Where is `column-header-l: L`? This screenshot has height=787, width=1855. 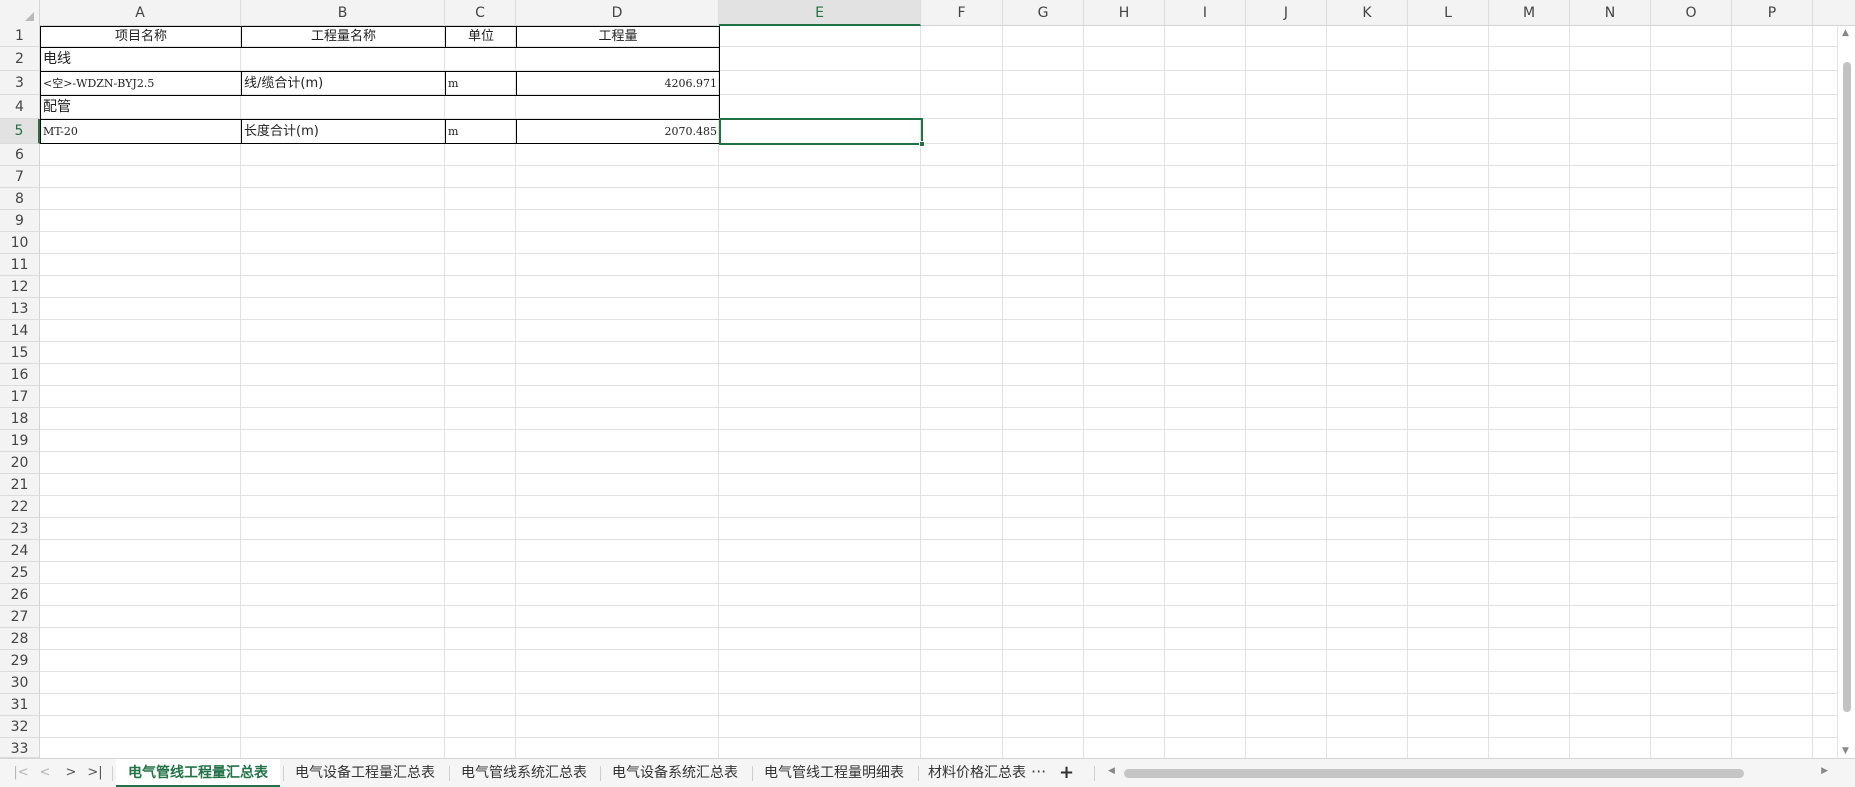
column-header-l: L is located at coordinates (1448, 13).